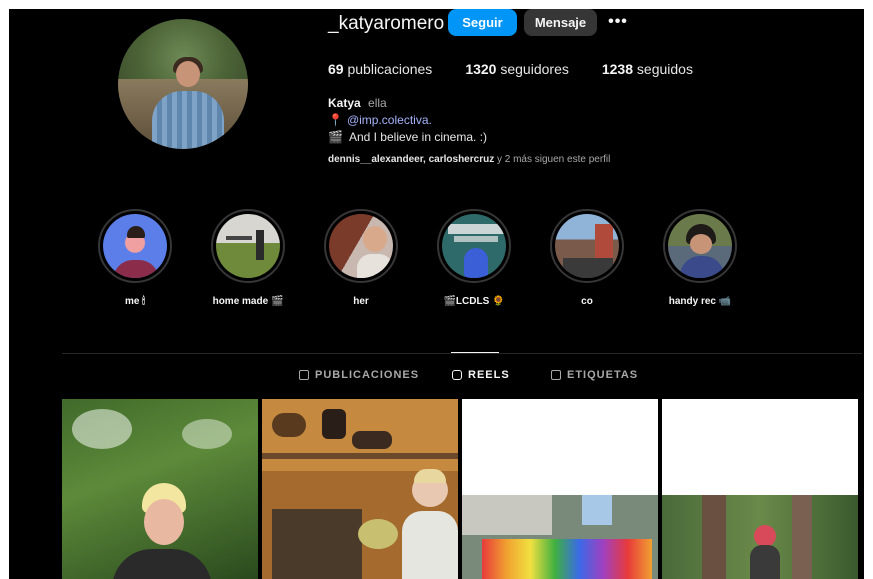  Describe the element at coordinates (603, 375) in the screenshot. I see `tab-label: ETIQUETAS` at that location.